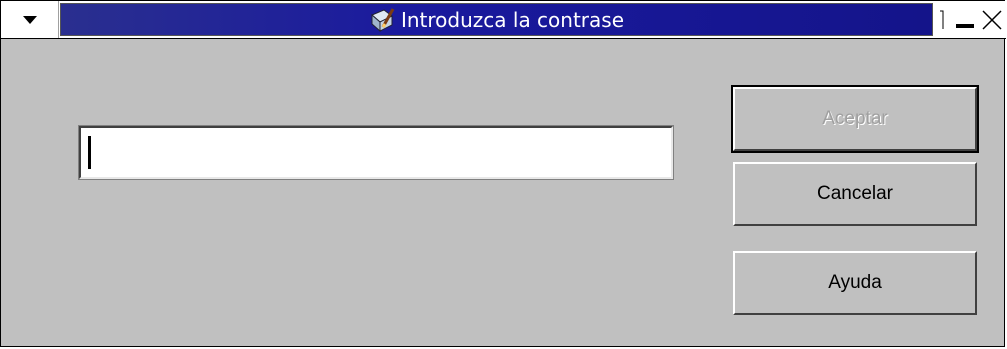 This screenshot has height=349, width=1007. What do you see at coordinates (89, 152) in the screenshot?
I see `text-cursor` at bounding box center [89, 152].